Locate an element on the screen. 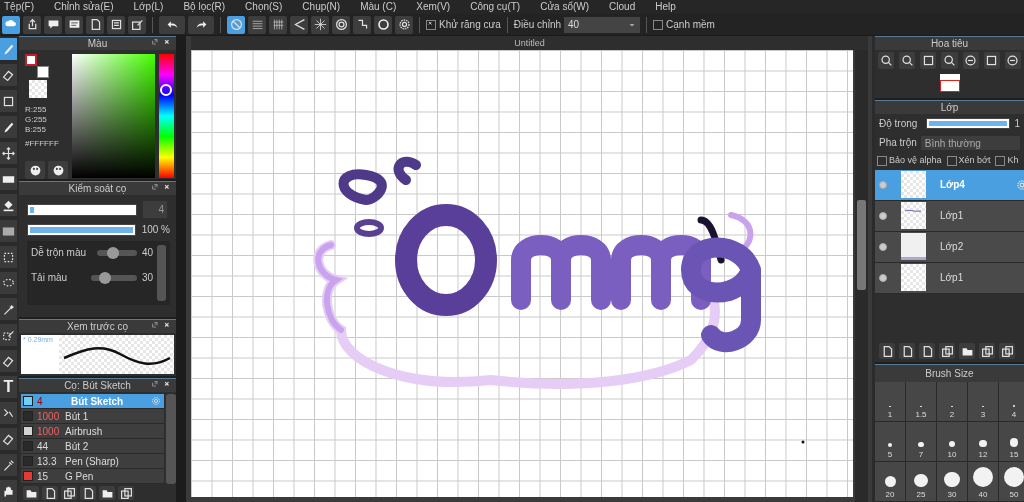  brush-size-slider is located at coordinates (82, 209).